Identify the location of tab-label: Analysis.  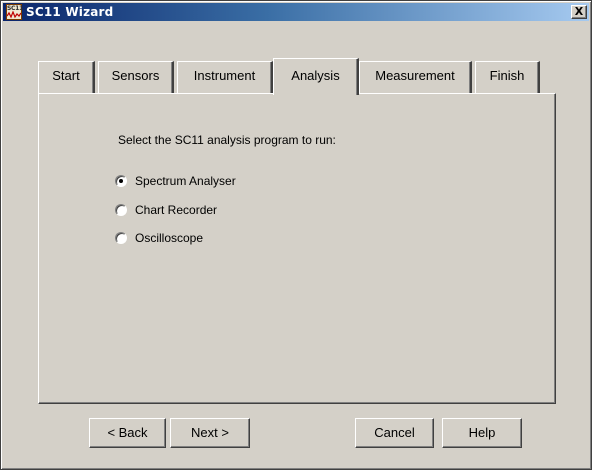
(315, 75).